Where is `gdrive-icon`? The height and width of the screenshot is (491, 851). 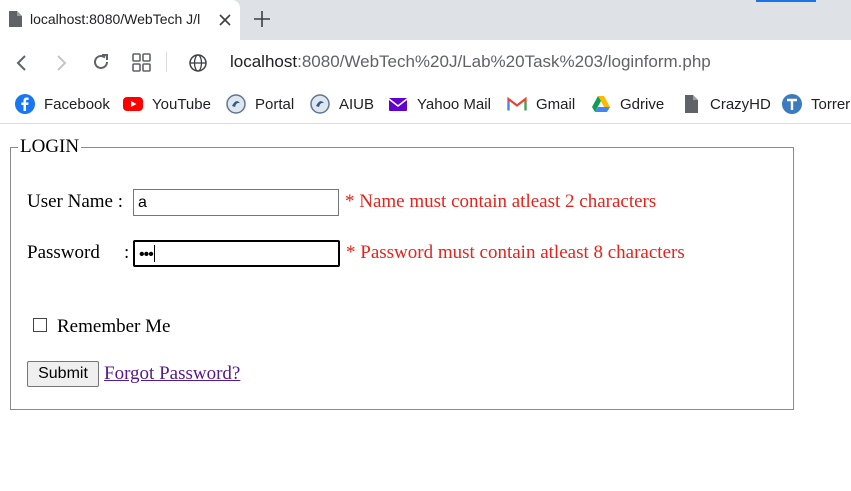
gdrive-icon is located at coordinates (601, 104).